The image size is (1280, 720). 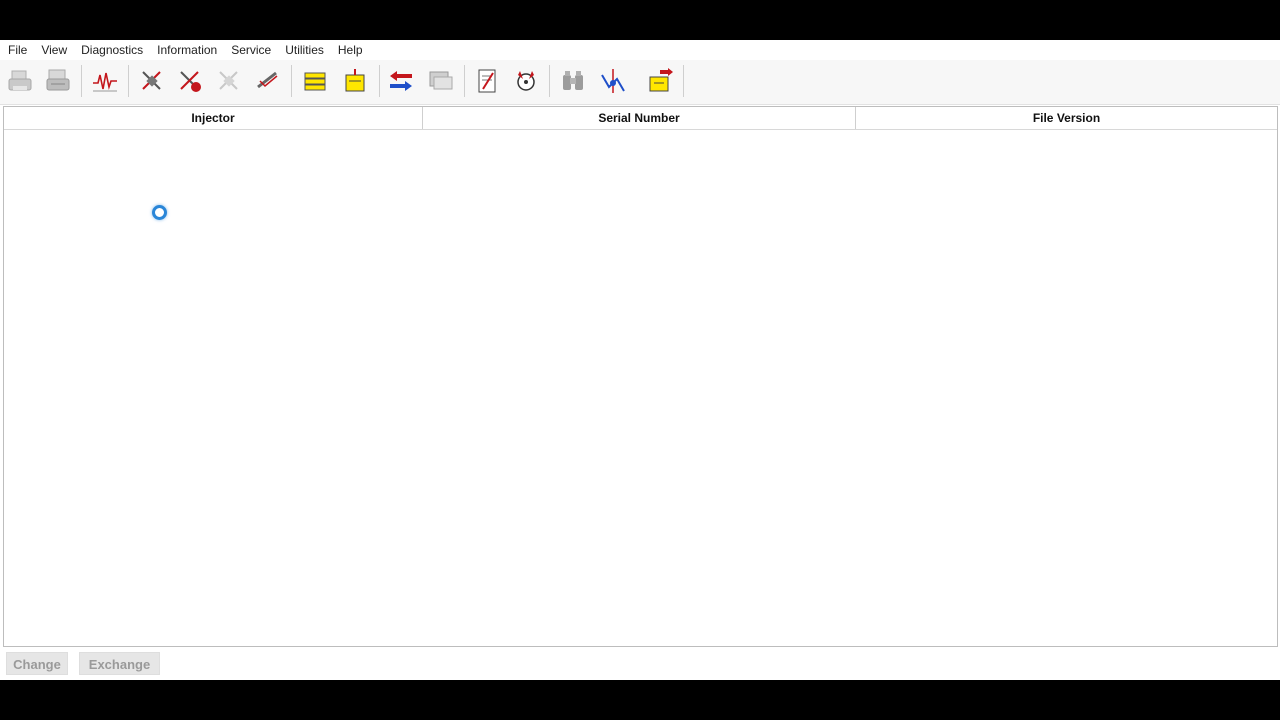 I want to click on grid-header: Injector Serial Number File Version, so click(x=640, y=118).